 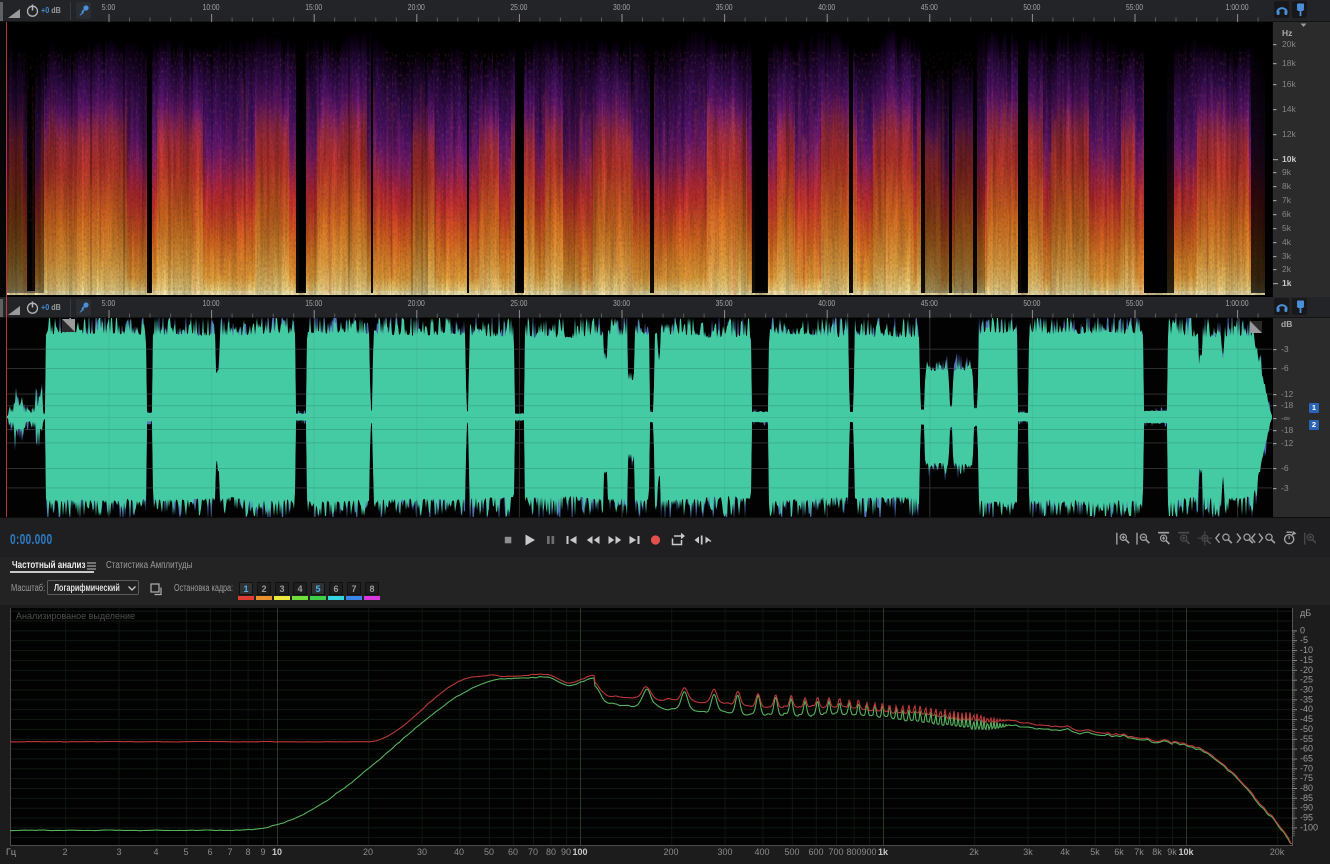 I want to click on svg-text: -50, so click(x=1306, y=729).